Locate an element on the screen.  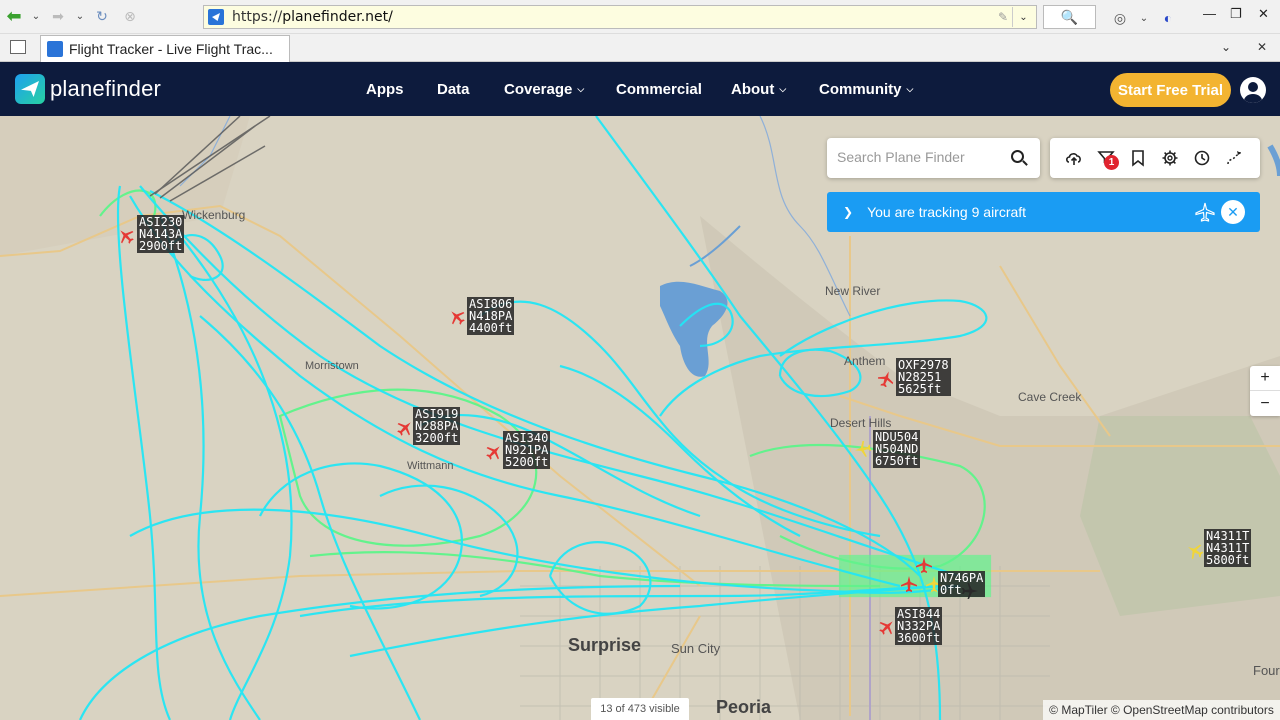
edit-pencil-icon: ✎ is located at coordinates (1003, 17).